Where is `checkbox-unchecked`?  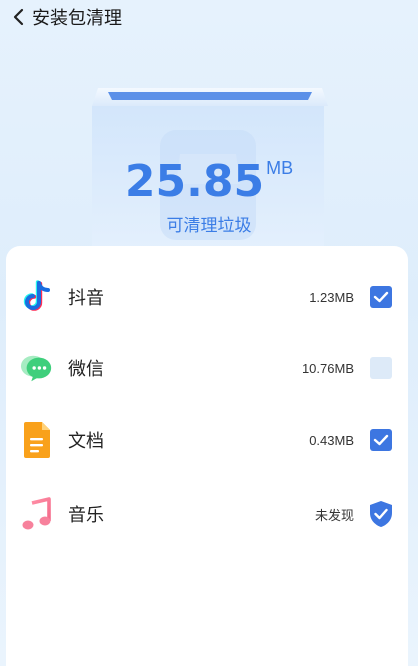
checkbox-unchecked is located at coordinates (381, 368).